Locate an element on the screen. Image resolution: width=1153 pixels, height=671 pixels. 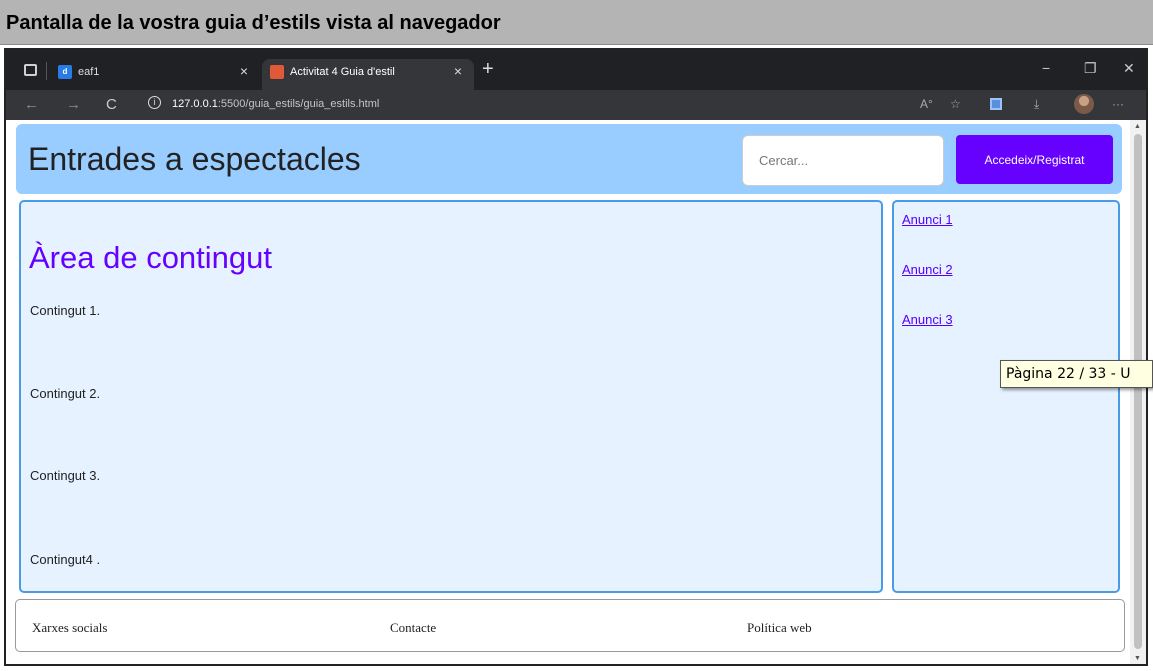
downloads-icon: ⤓ is located at coordinates (1036, 104).